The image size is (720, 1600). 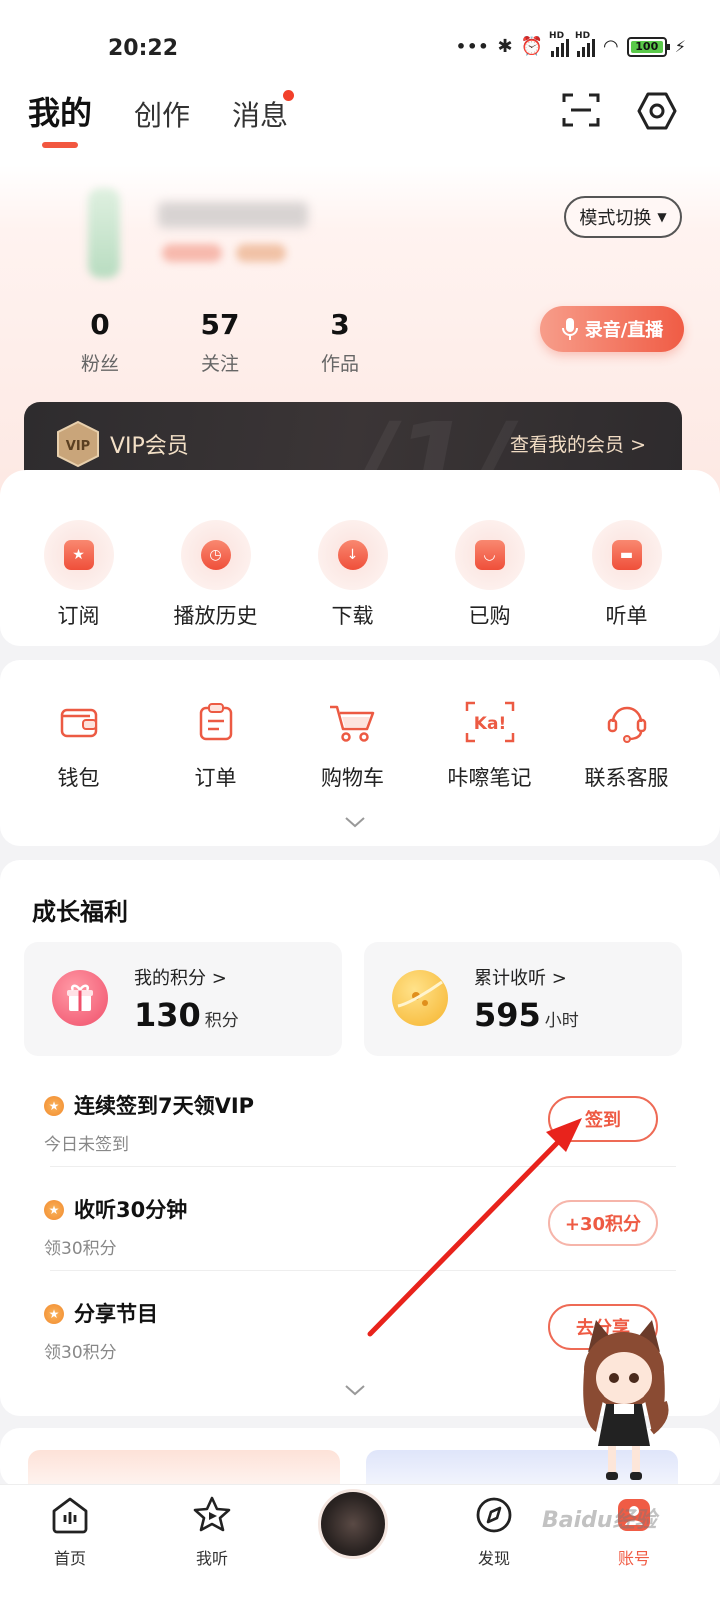 What do you see at coordinates (60, 118) in the screenshot?
I see `tab-mine: 我的` at bounding box center [60, 118].